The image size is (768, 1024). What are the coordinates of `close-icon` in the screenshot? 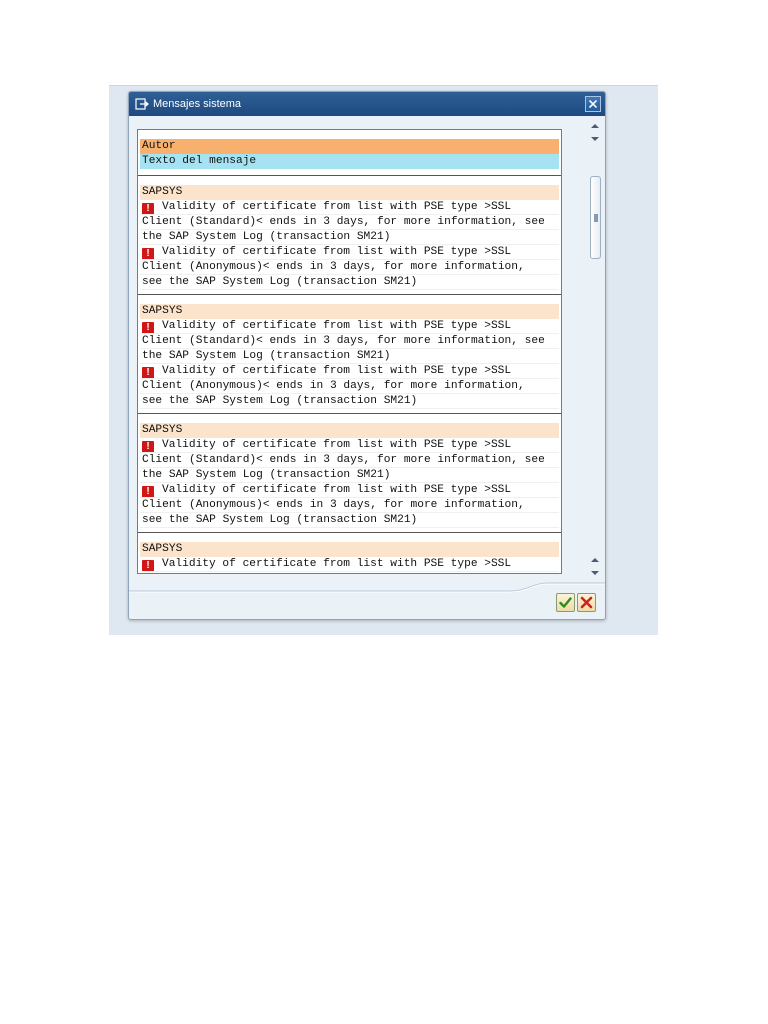 It's located at (593, 104).